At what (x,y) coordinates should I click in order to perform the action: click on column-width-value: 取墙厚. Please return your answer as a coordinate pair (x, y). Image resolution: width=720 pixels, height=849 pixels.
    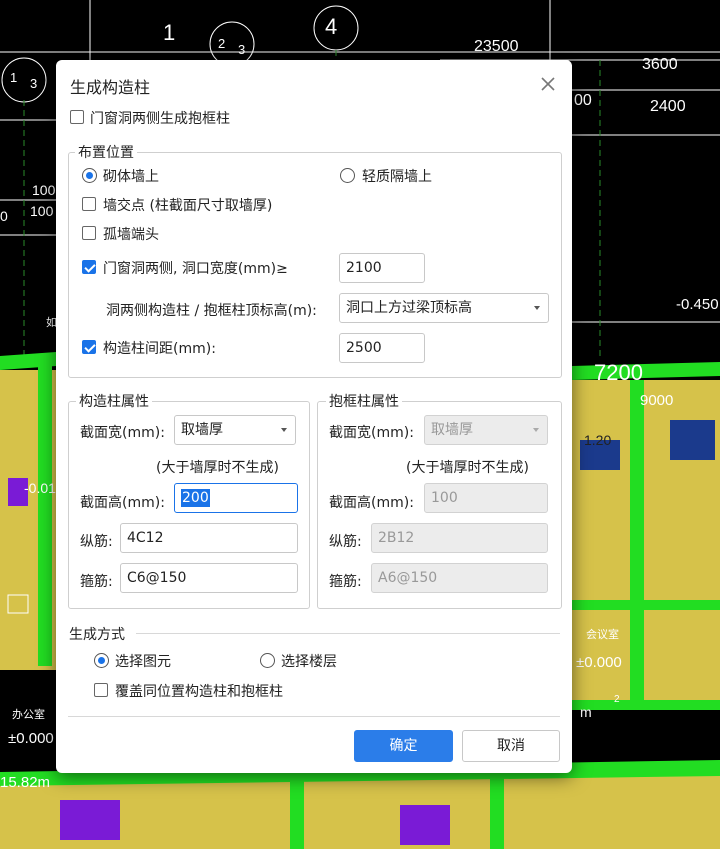
    Looking at the image, I should click on (202, 430).